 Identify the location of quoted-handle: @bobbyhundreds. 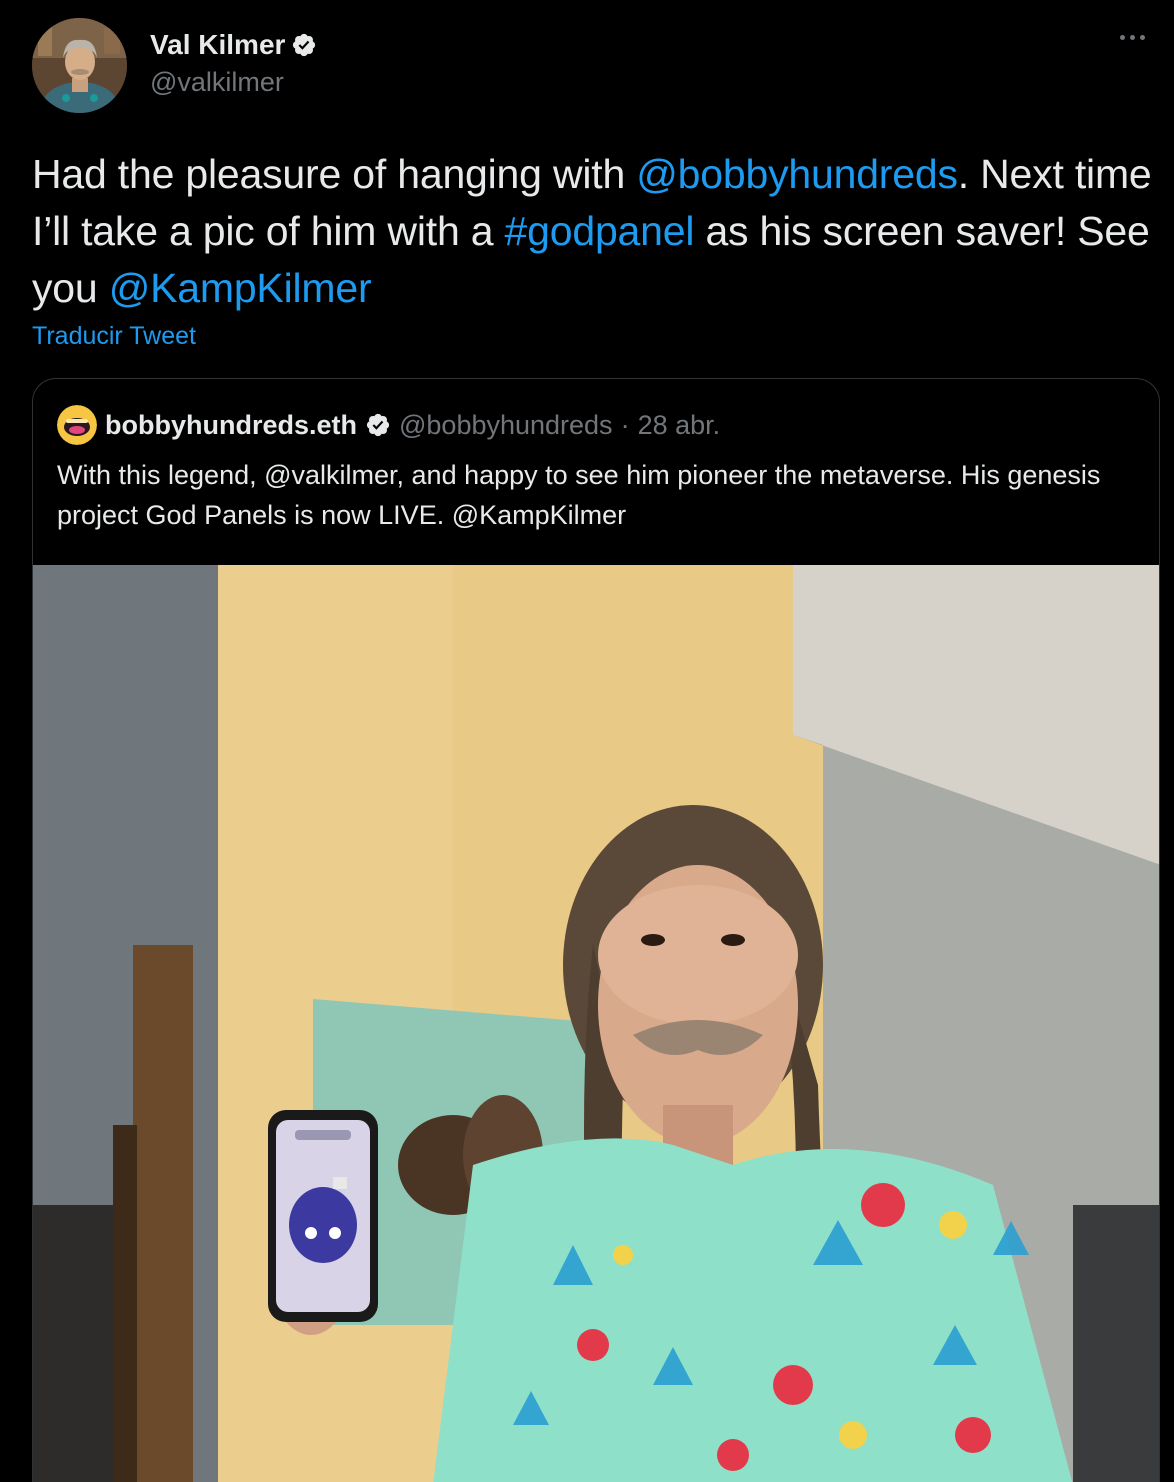
(506, 425).